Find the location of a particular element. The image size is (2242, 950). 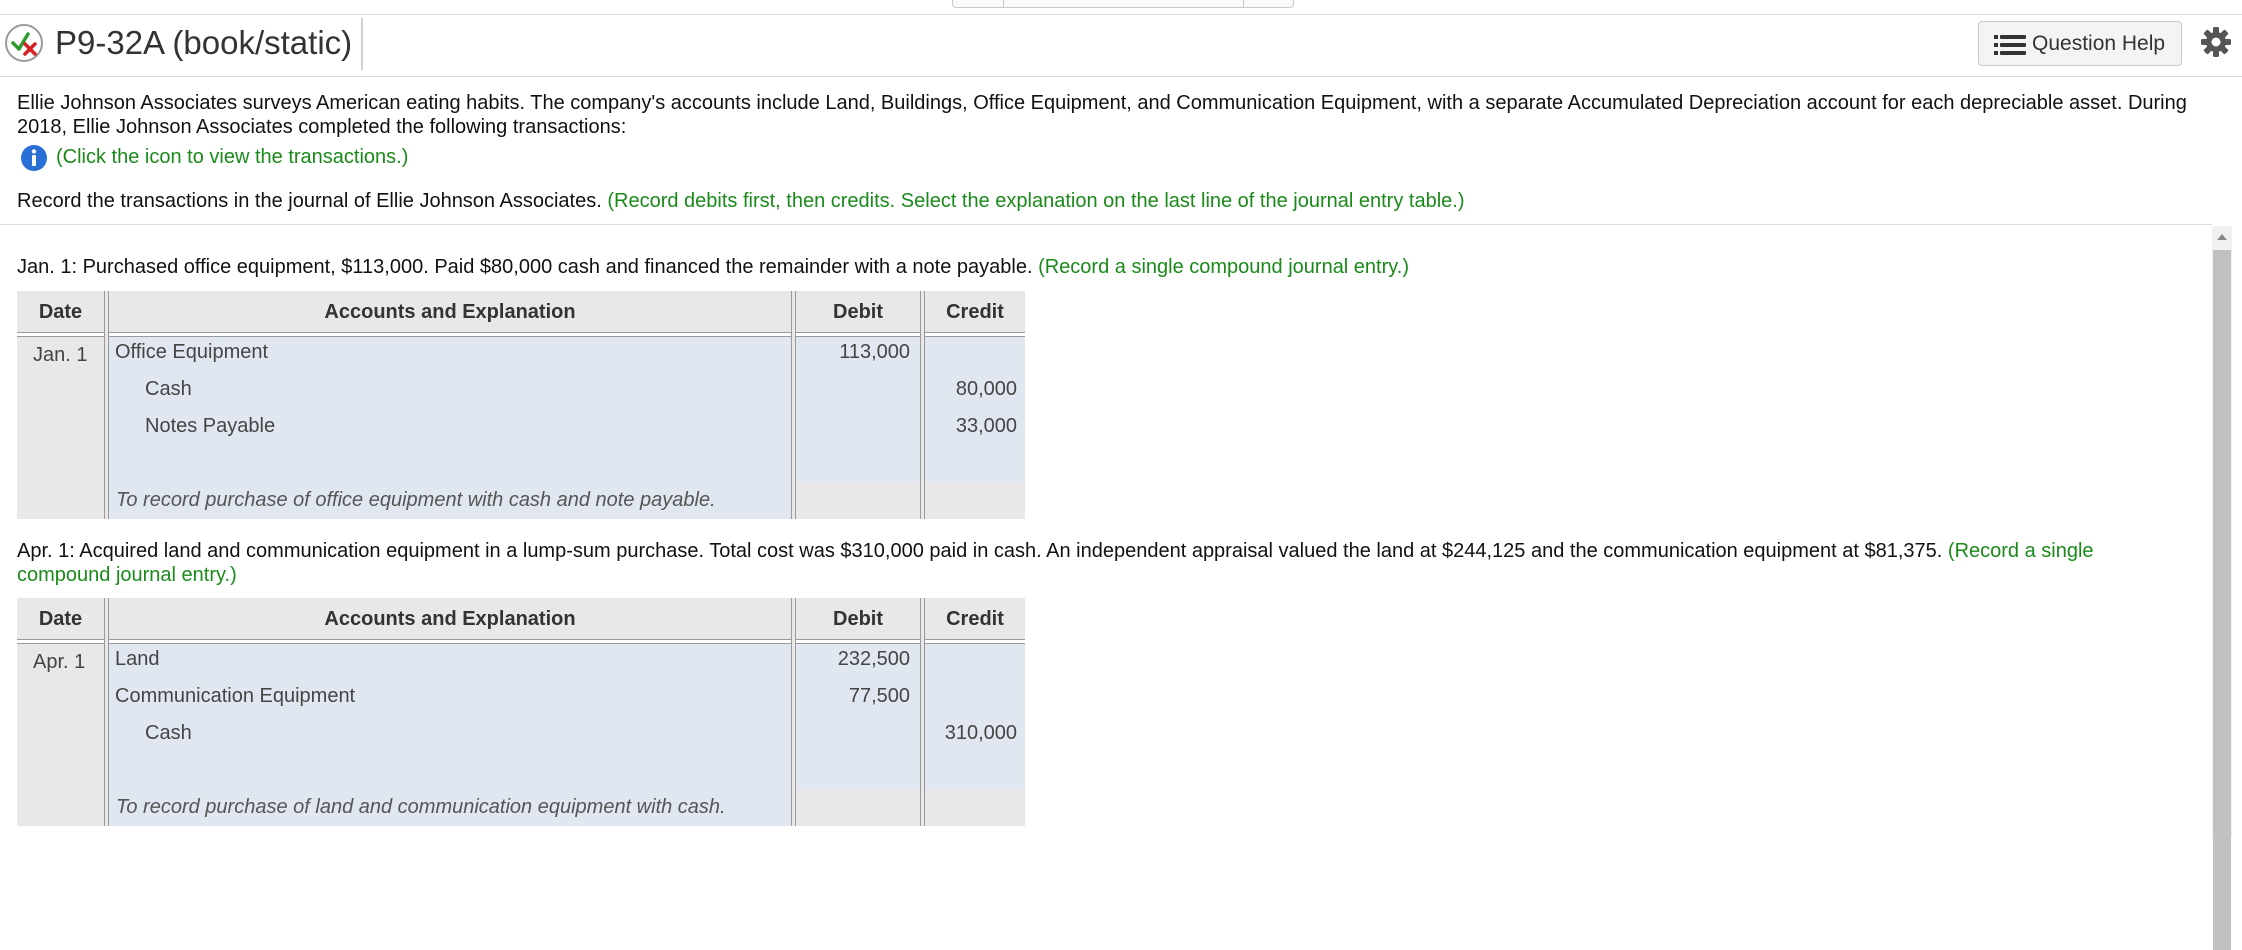

credit-cell: 310,000 is located at coordinates (971, 733).